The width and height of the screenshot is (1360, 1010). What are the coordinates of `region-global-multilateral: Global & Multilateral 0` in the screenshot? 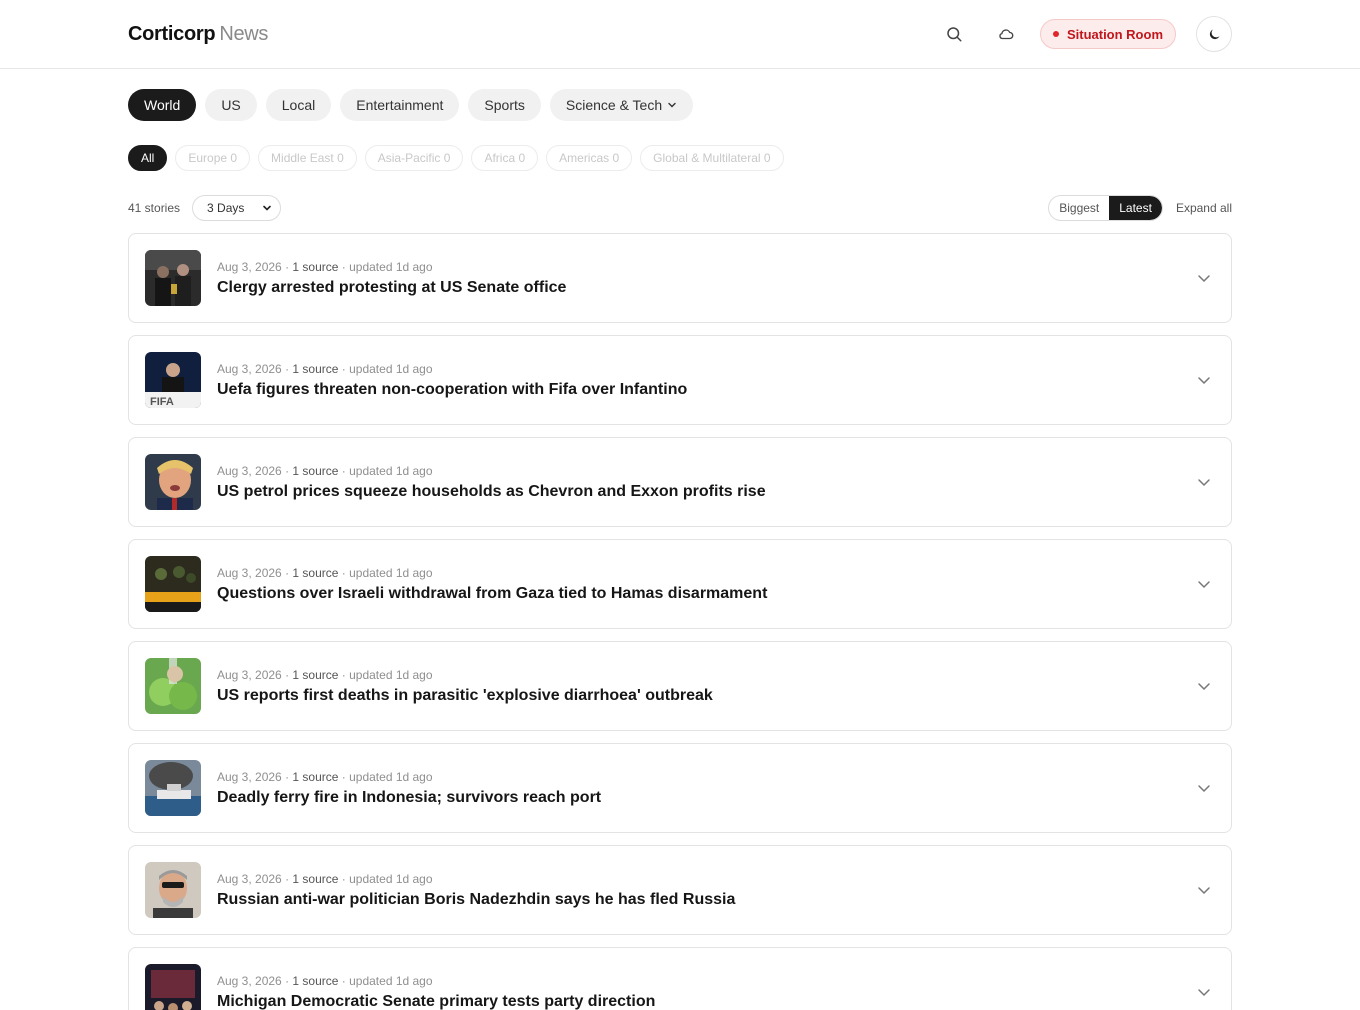 It's located at (712, 158).